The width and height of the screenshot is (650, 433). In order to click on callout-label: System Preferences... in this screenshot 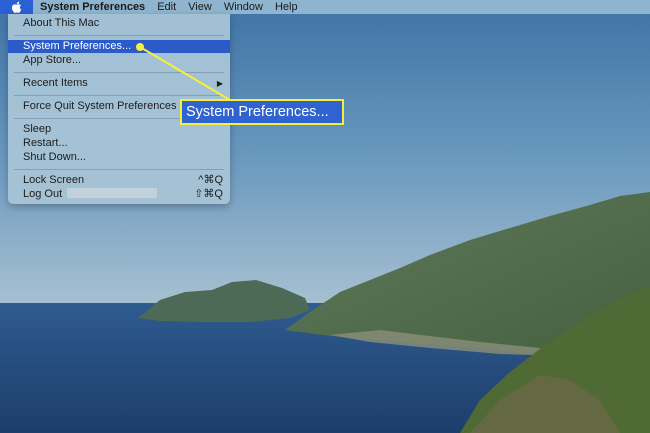, I will do `click(262, 112)`.